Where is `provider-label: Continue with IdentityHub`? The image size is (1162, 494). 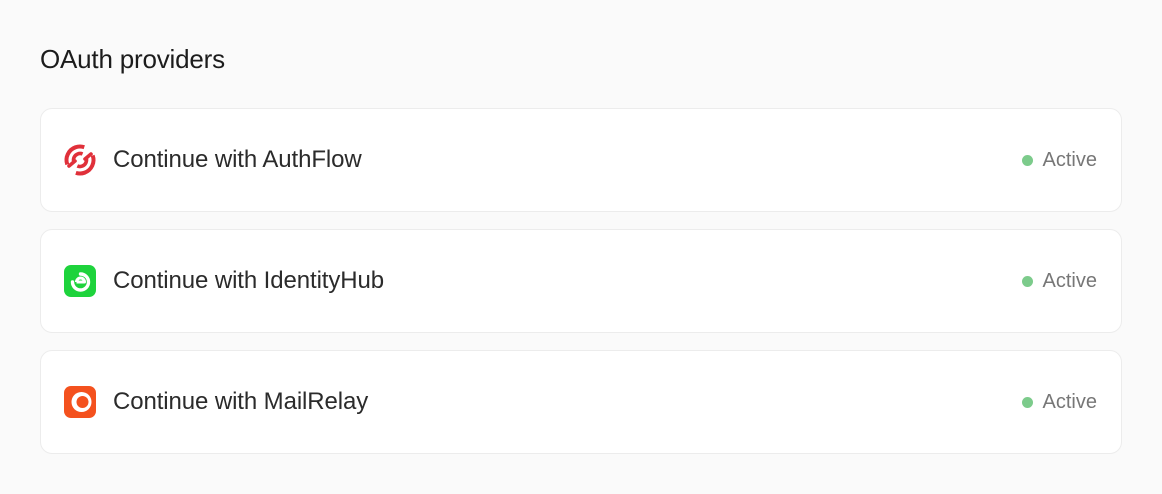
provider-label: Continue with IdentityHub is located at coordinates (248, 280).